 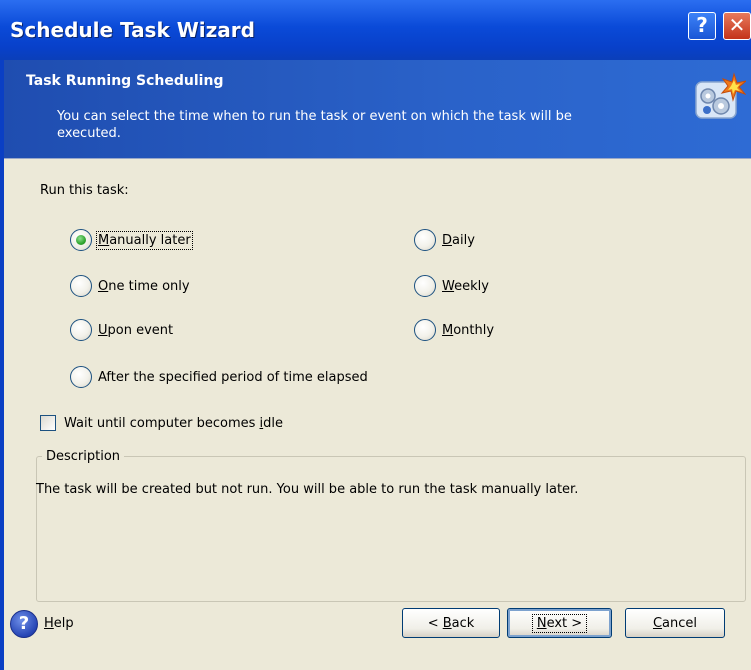 I want to click on checkbox-box, so click(x=48, y=423).